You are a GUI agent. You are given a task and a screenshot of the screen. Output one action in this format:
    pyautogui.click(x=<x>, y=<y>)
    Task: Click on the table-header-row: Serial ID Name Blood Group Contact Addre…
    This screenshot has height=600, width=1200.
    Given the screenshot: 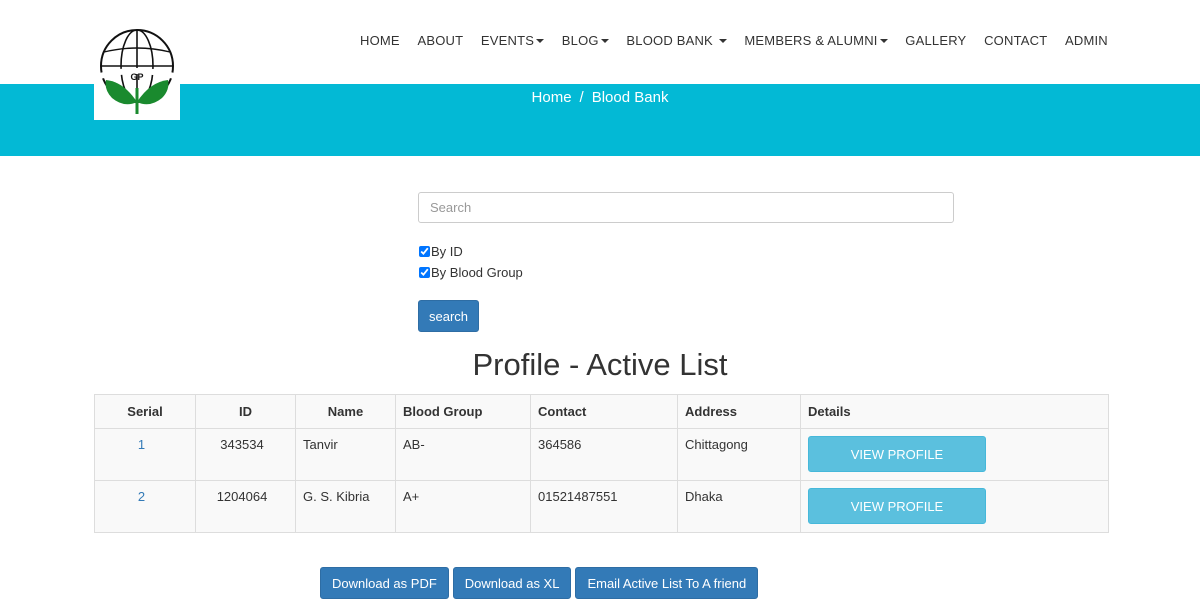 What is the action you would take?
    pyautogui.click(x=601, y=411)
    